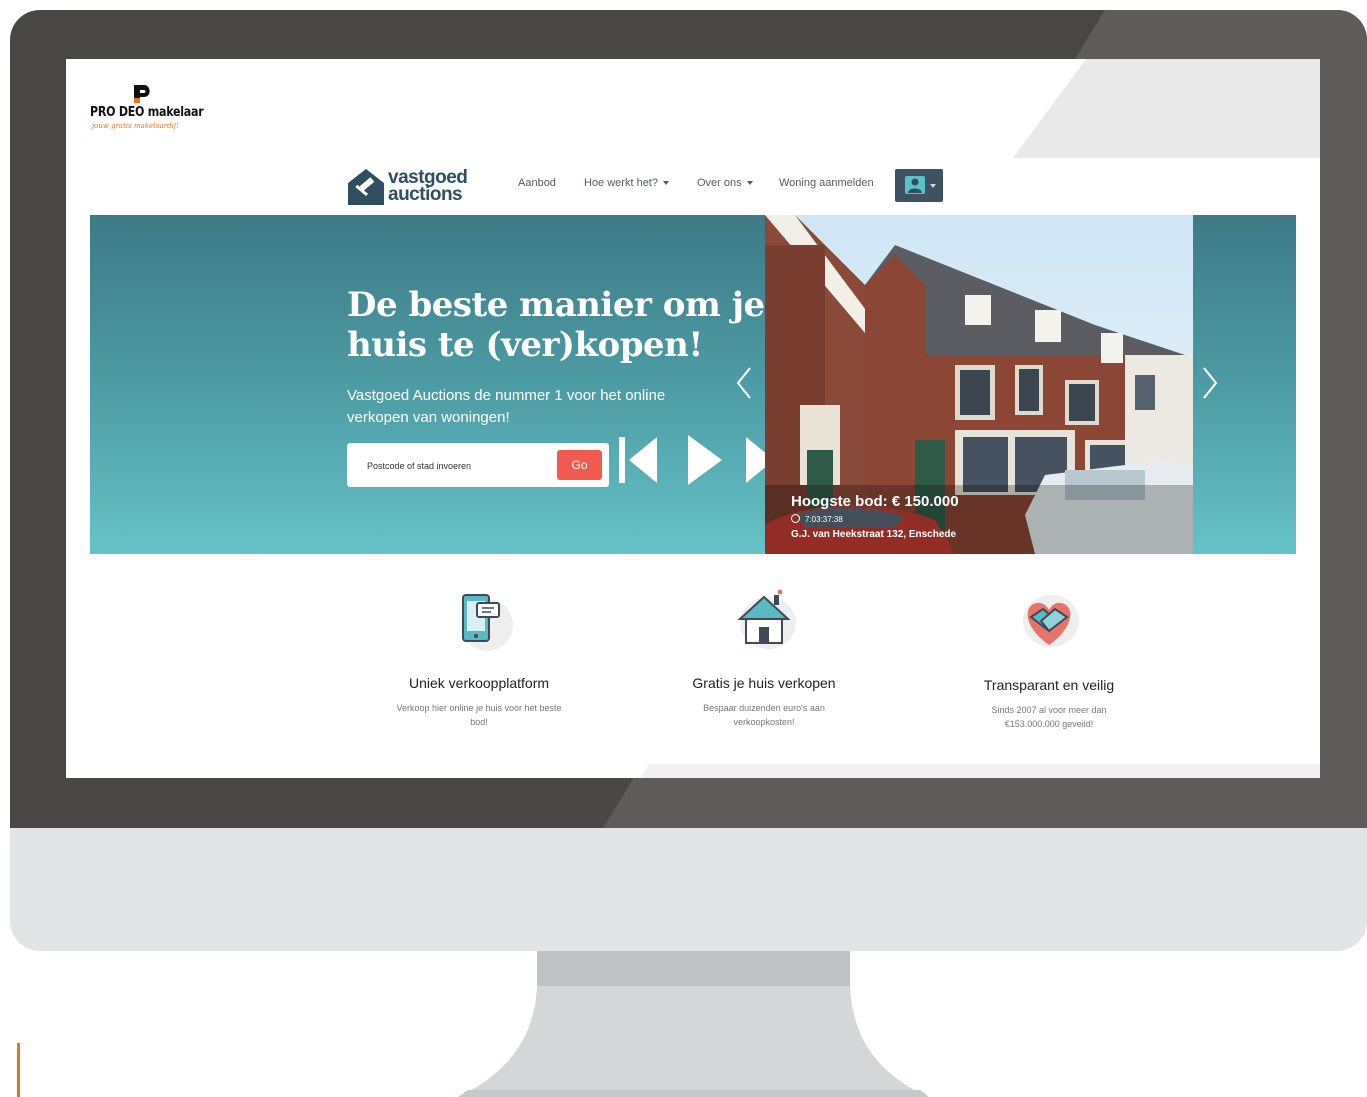 The height and width of the screenshot is (1097, 1367). Describe the element at coordinates (915, 185) in the screenshot. I see `user-icon` at that location.